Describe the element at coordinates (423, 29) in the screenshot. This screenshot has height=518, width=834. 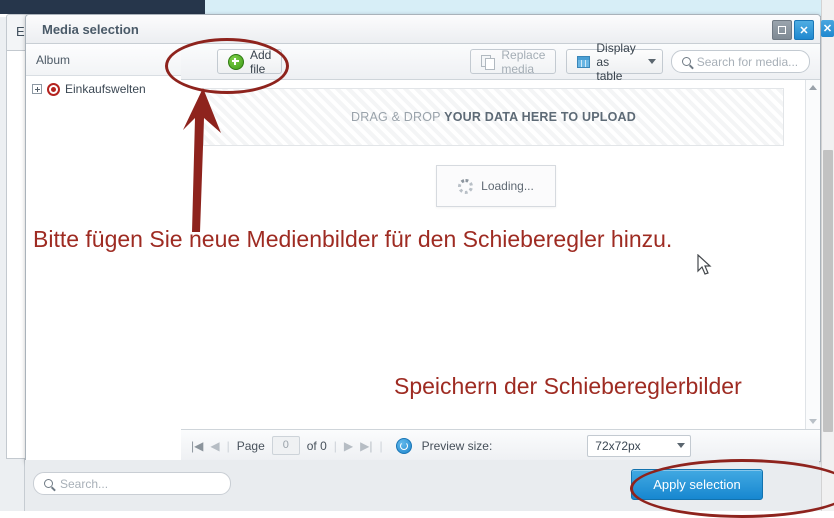
I see `dialog-title-bar: Media selection ✕` at that location.